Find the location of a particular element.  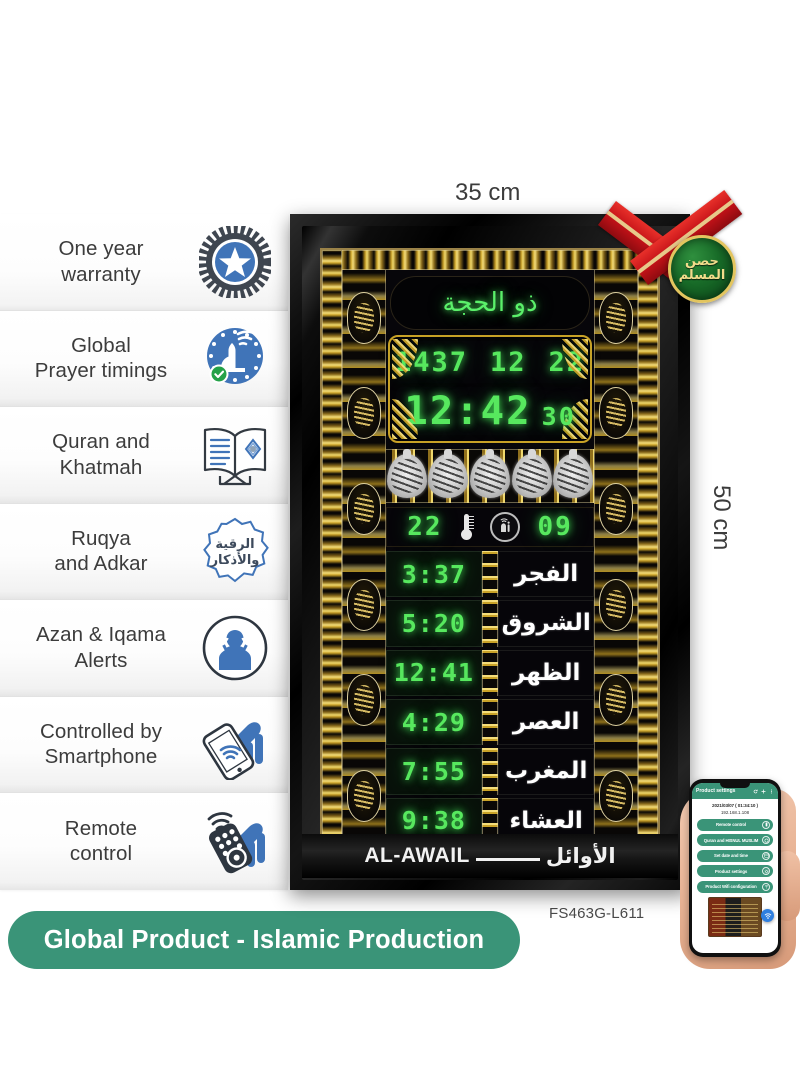

feature-item-remote-control: Remote control is located at coordinates (144, 841).